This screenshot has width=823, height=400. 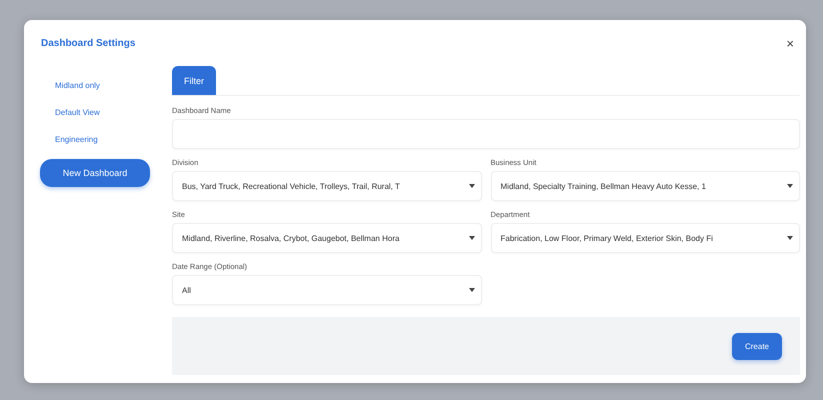 What do you see at coordinates (70, 112) in the screenshot?
I see `sidebar-item: Default View` at bounding box center [70, 112].